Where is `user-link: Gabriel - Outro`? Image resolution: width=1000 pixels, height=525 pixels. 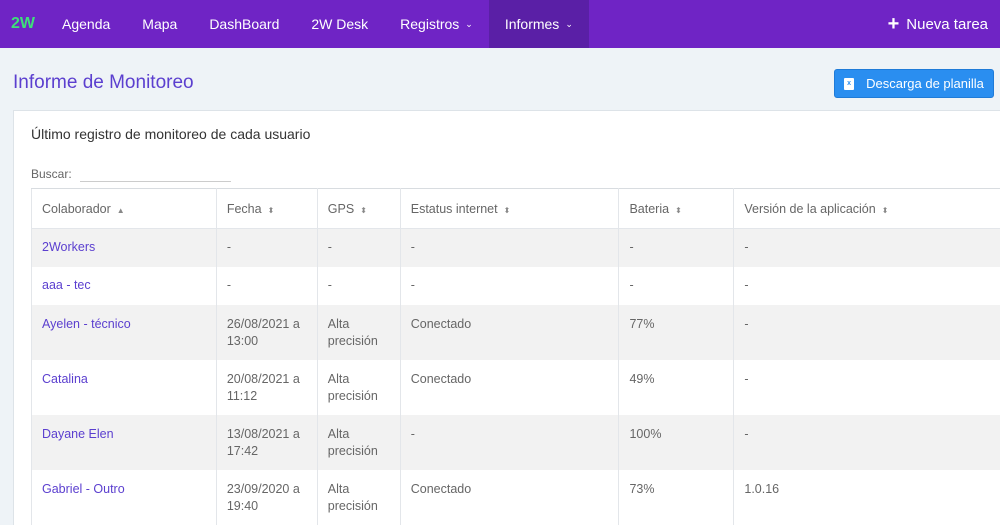 user-link: Gabriel - Outro is located at coordinates (124, 497).